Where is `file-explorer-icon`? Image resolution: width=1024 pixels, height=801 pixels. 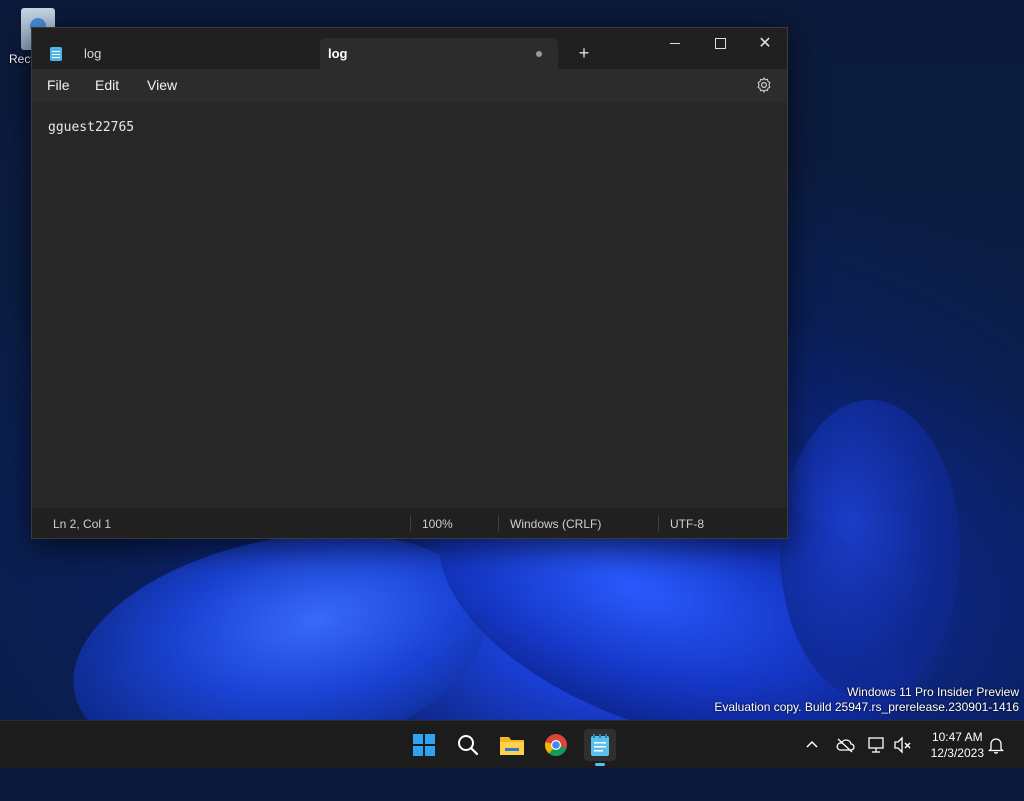 file-explorer-icon is located at coordinates (512, 746).